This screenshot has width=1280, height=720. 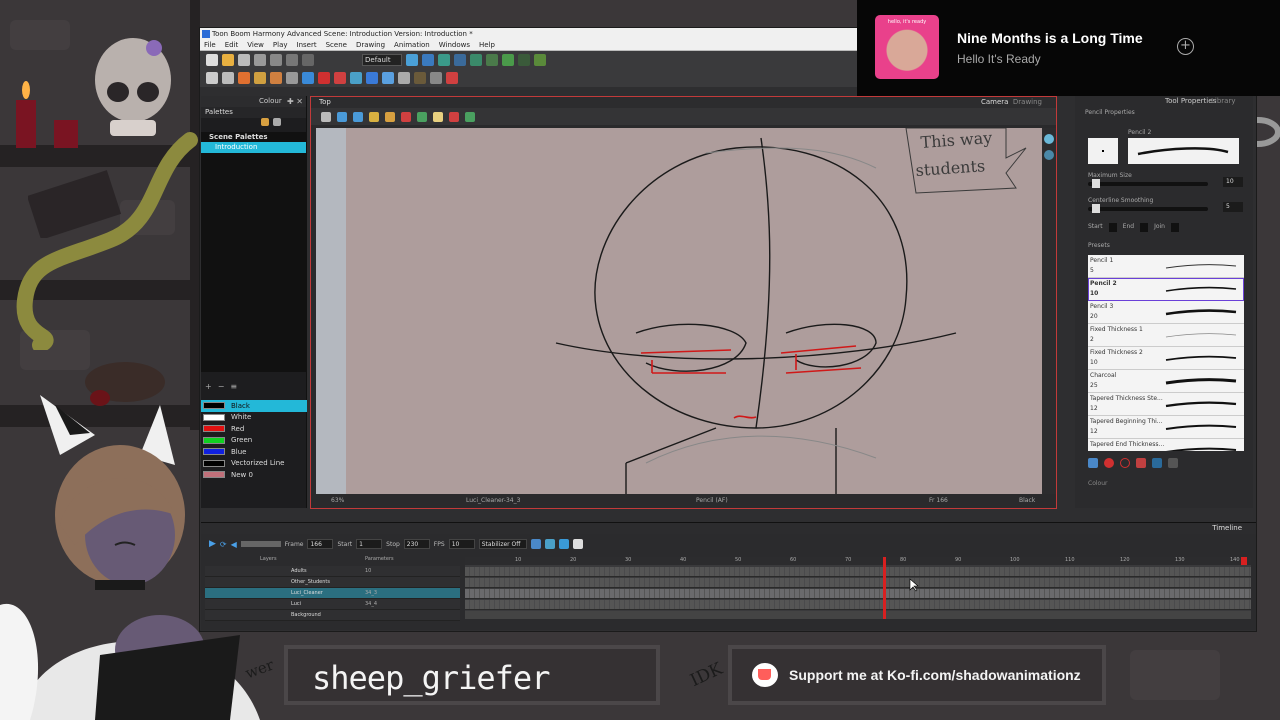 I want to click on pen-icon, so click(x=422, y=116).